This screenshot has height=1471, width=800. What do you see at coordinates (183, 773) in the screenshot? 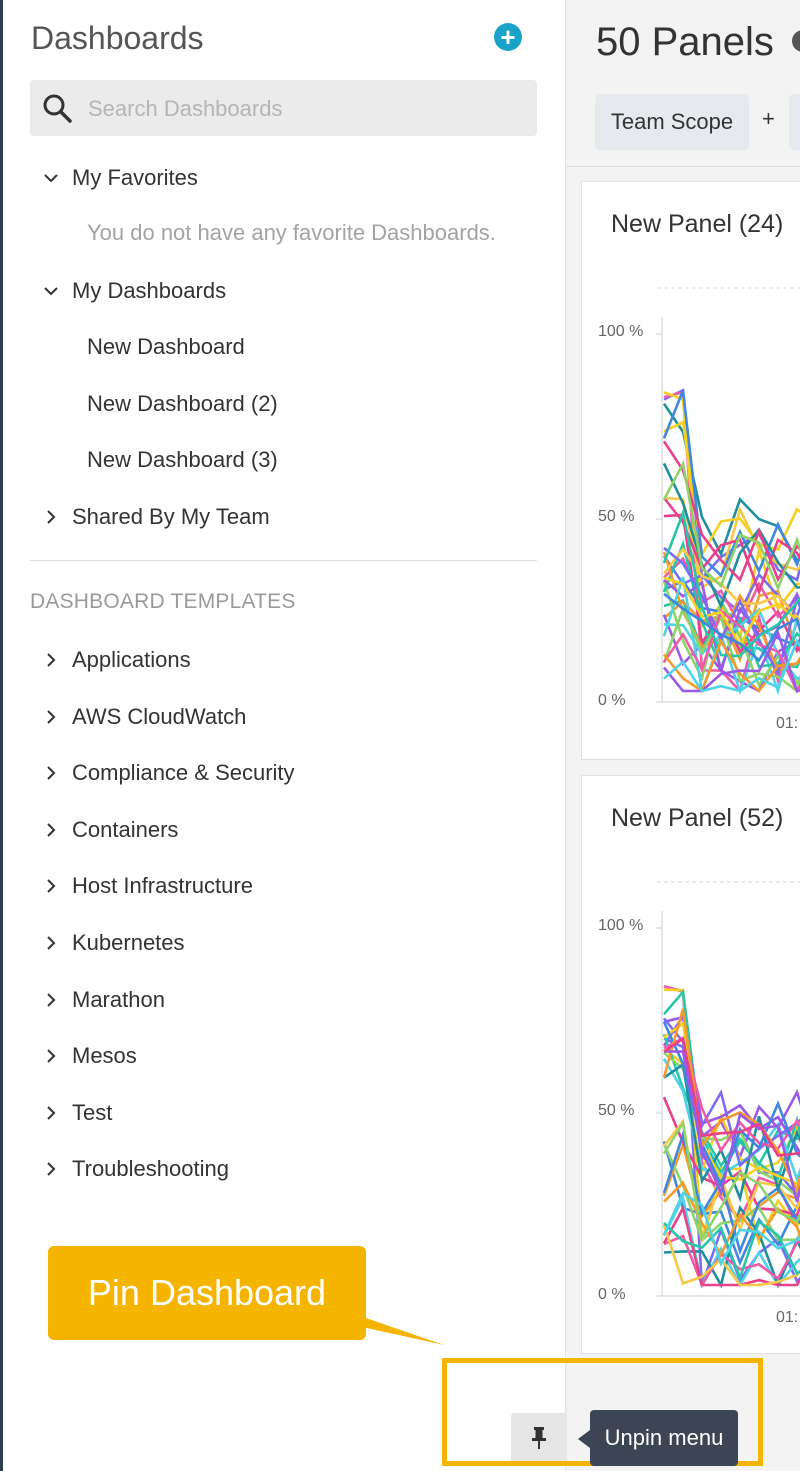
I see `template-label: Compliance & Security` at bounding box center [183, 773].